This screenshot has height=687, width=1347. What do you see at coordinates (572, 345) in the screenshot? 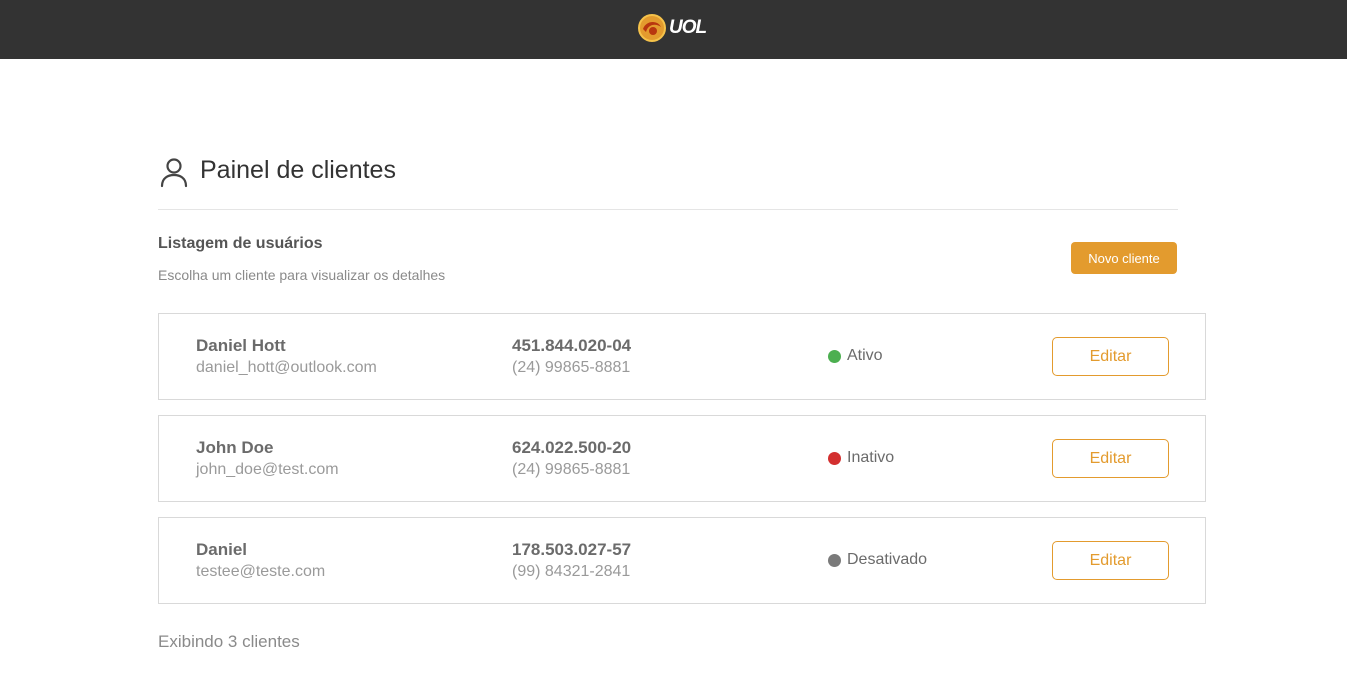
I see `client-cpf: 451.844.020-04` at bounding box center [572, 345].